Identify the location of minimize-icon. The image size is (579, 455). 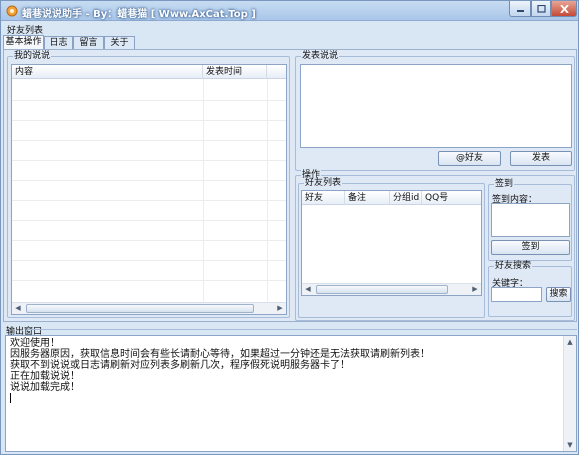
(520, 11).